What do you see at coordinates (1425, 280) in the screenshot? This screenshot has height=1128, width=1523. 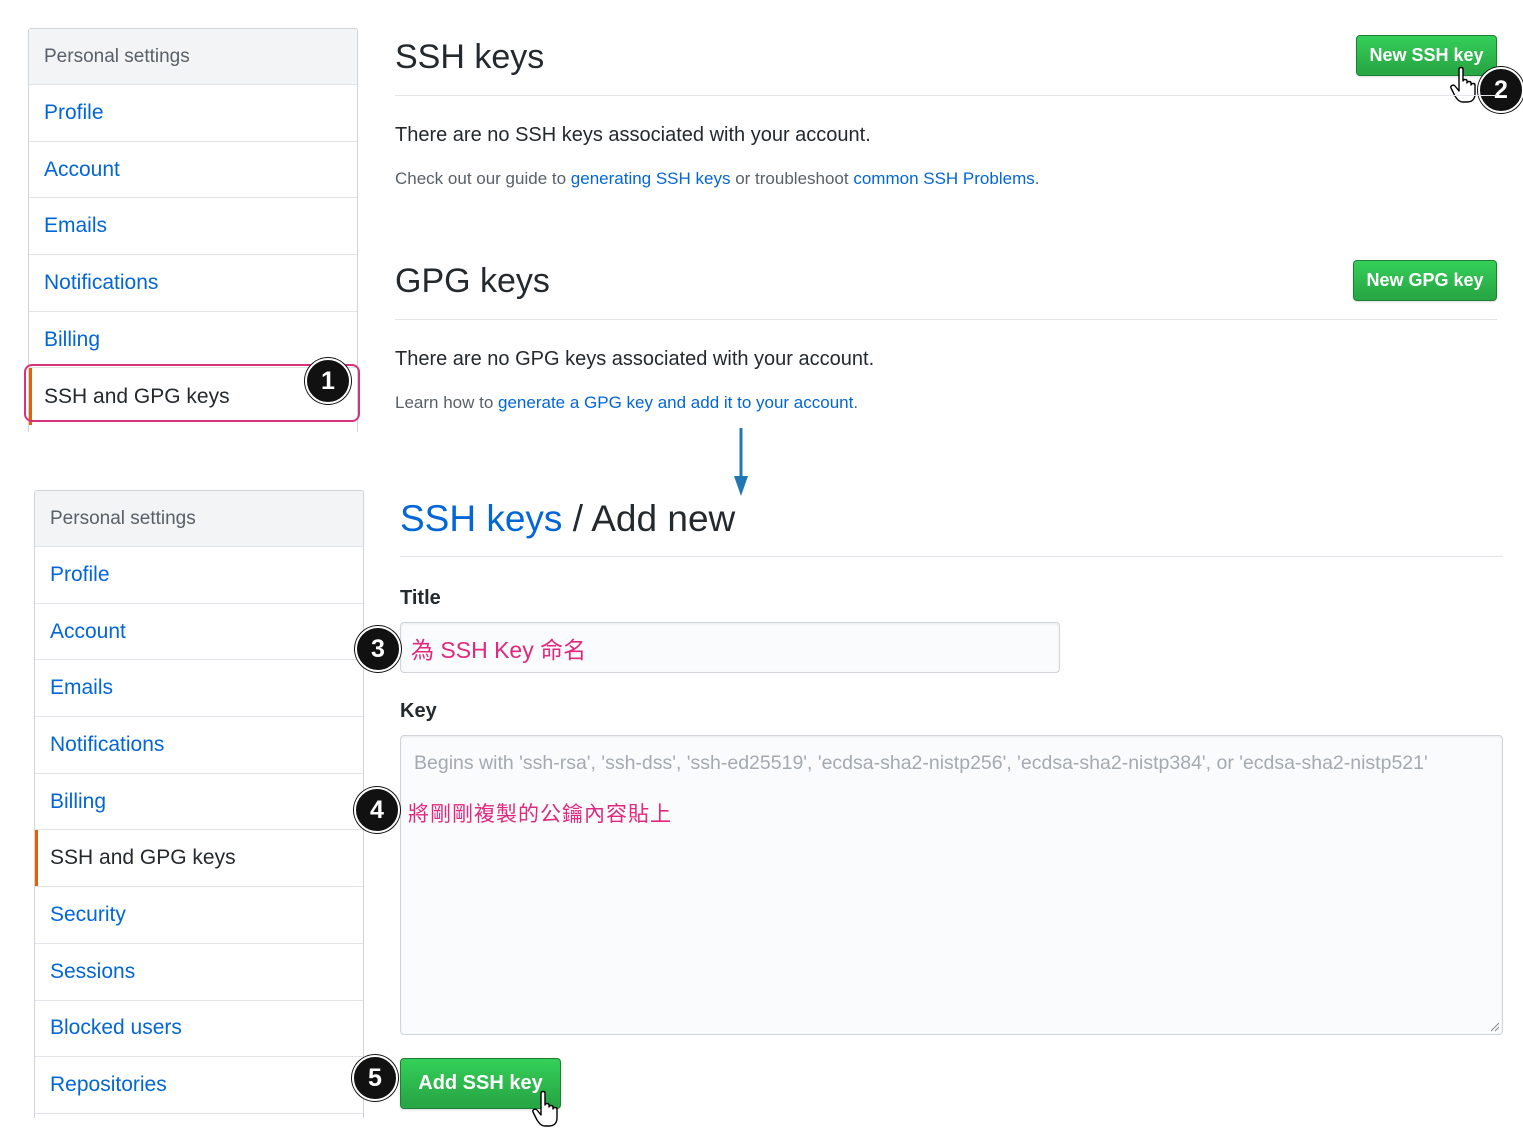 I see `new-gpg-key-button: New GPG key` at bounding box center [1425, 280].